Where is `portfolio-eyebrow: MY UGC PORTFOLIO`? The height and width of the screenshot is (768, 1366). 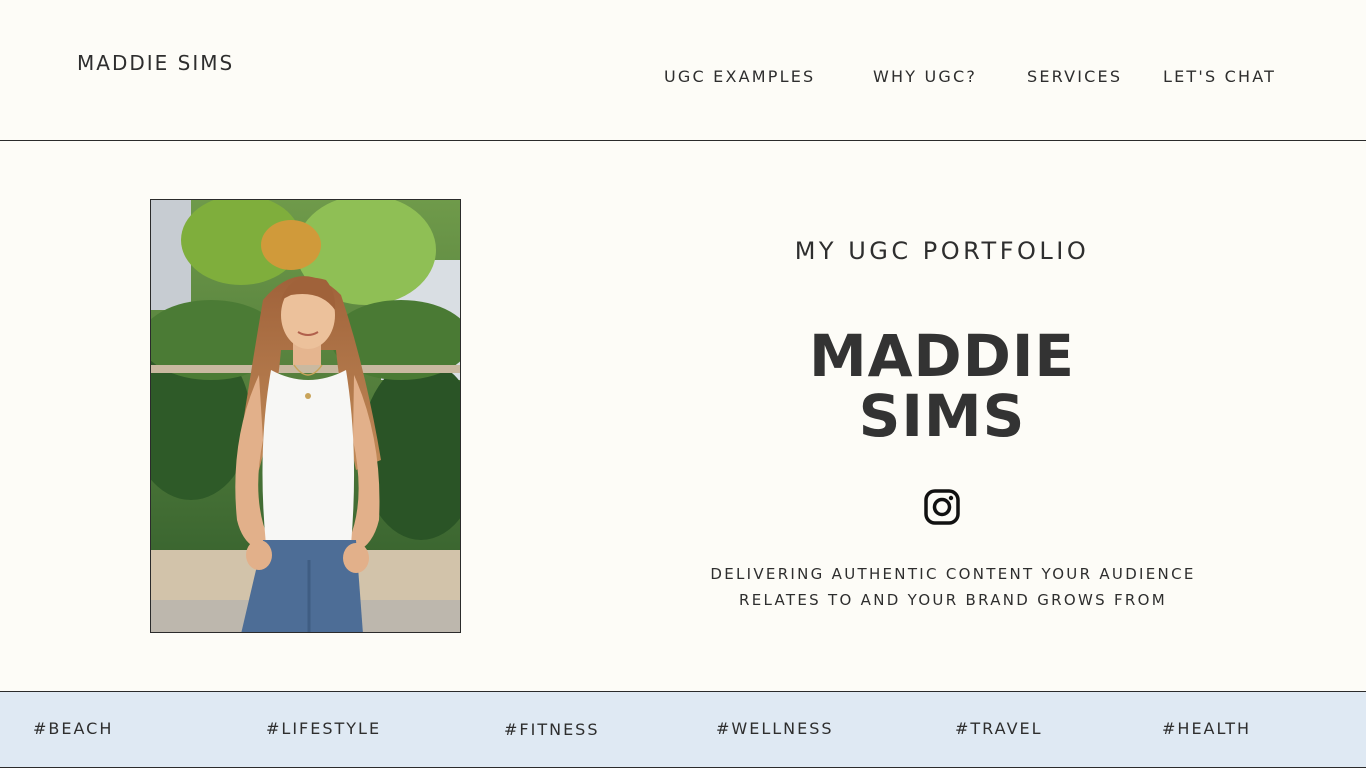 portfolio-eyebrow: MY UGC PORTFOLIO is located at coordinates (942, 251).